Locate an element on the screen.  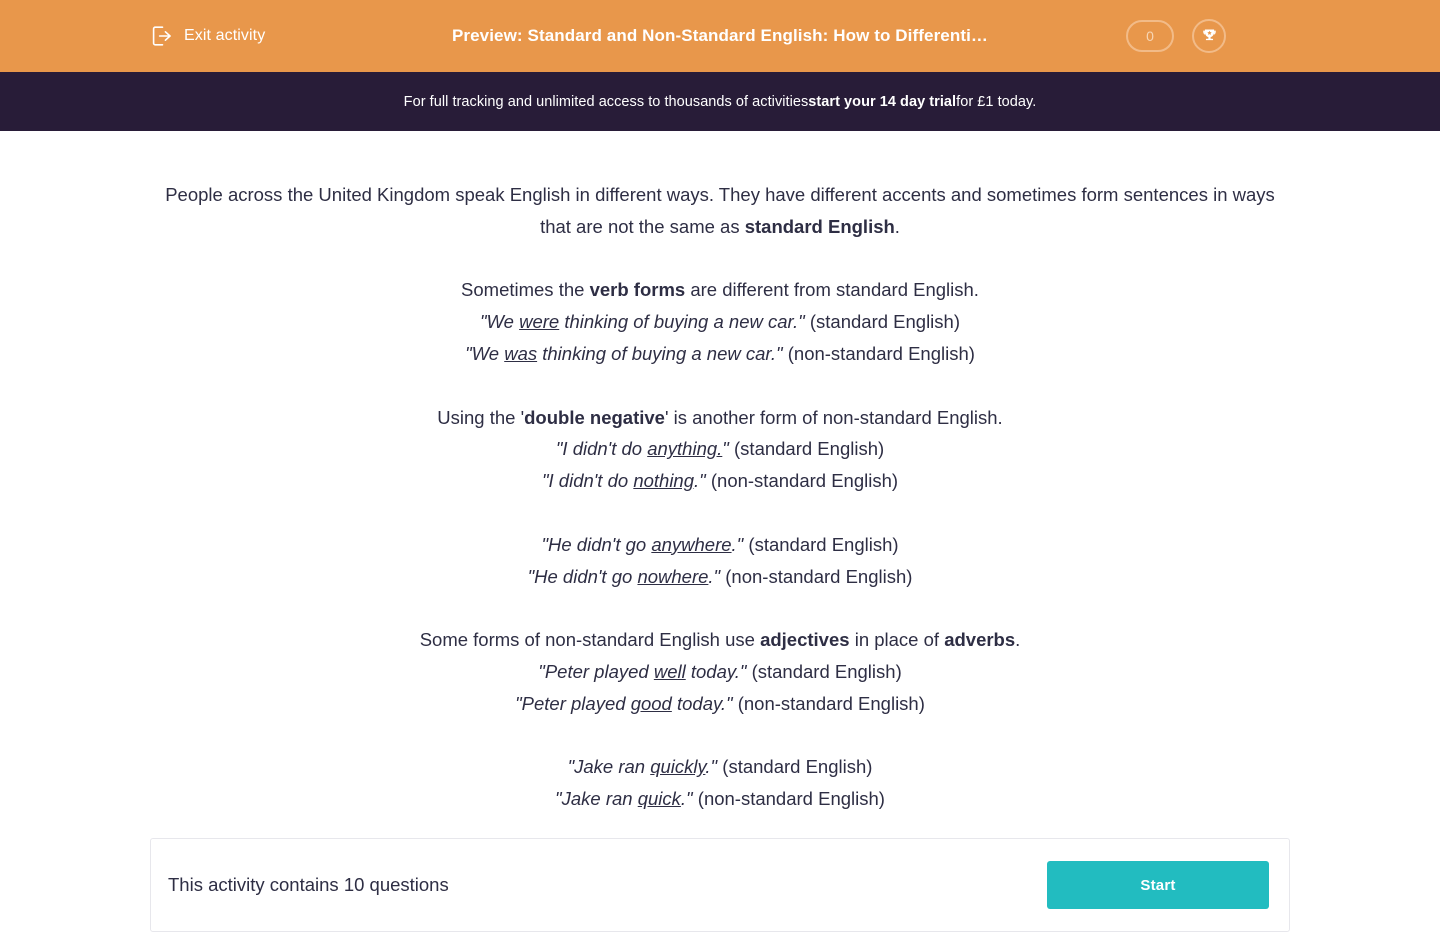
trophy-button is located at coordinates (1209, 36).